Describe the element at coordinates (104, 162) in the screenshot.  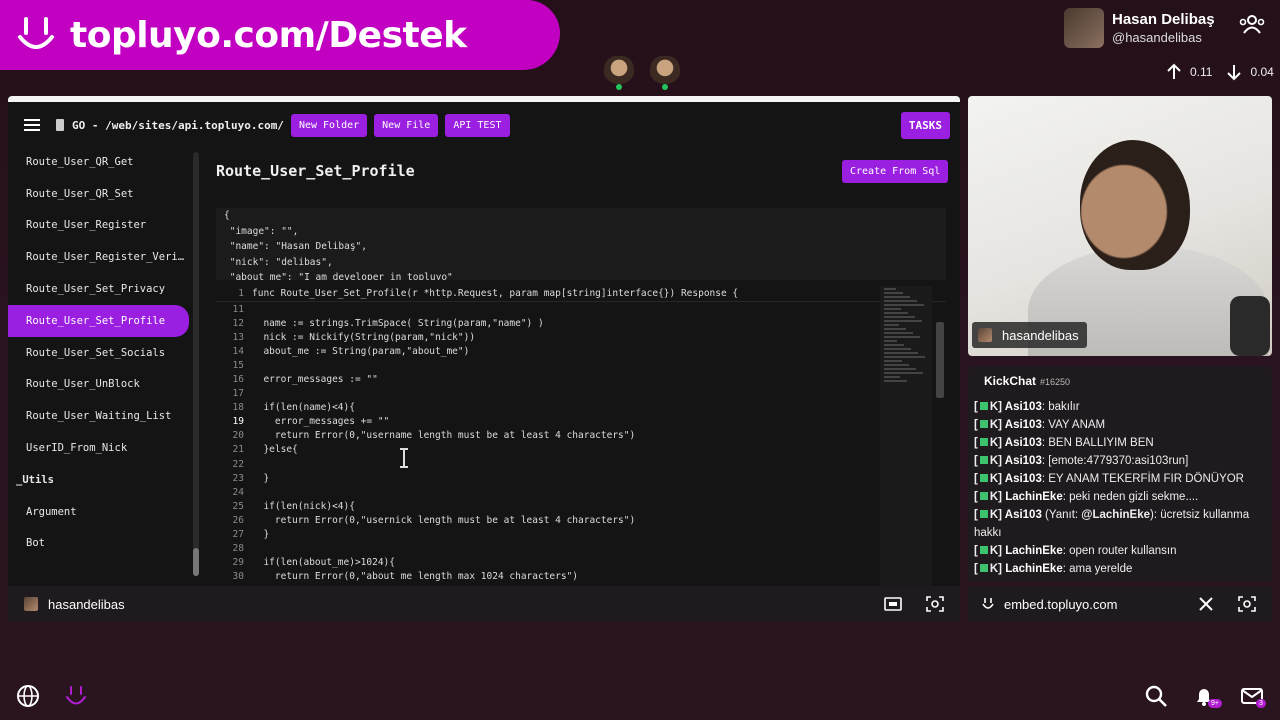
I see `sidebar-item: Route_User_QR_Get` at that location.